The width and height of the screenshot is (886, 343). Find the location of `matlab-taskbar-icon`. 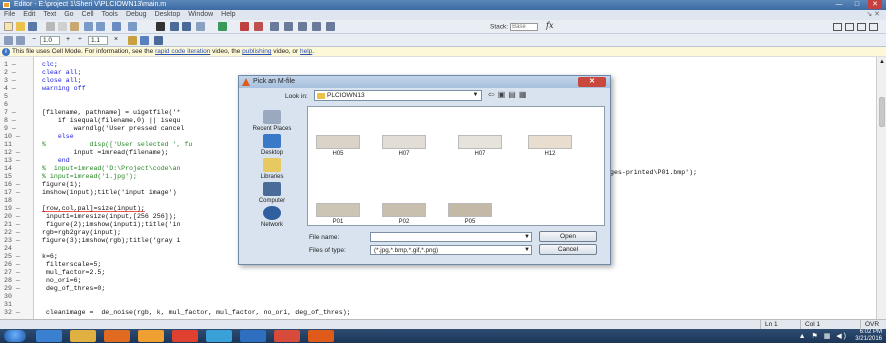

matlab-taskbar-icon is located at coordinates (321, 336).